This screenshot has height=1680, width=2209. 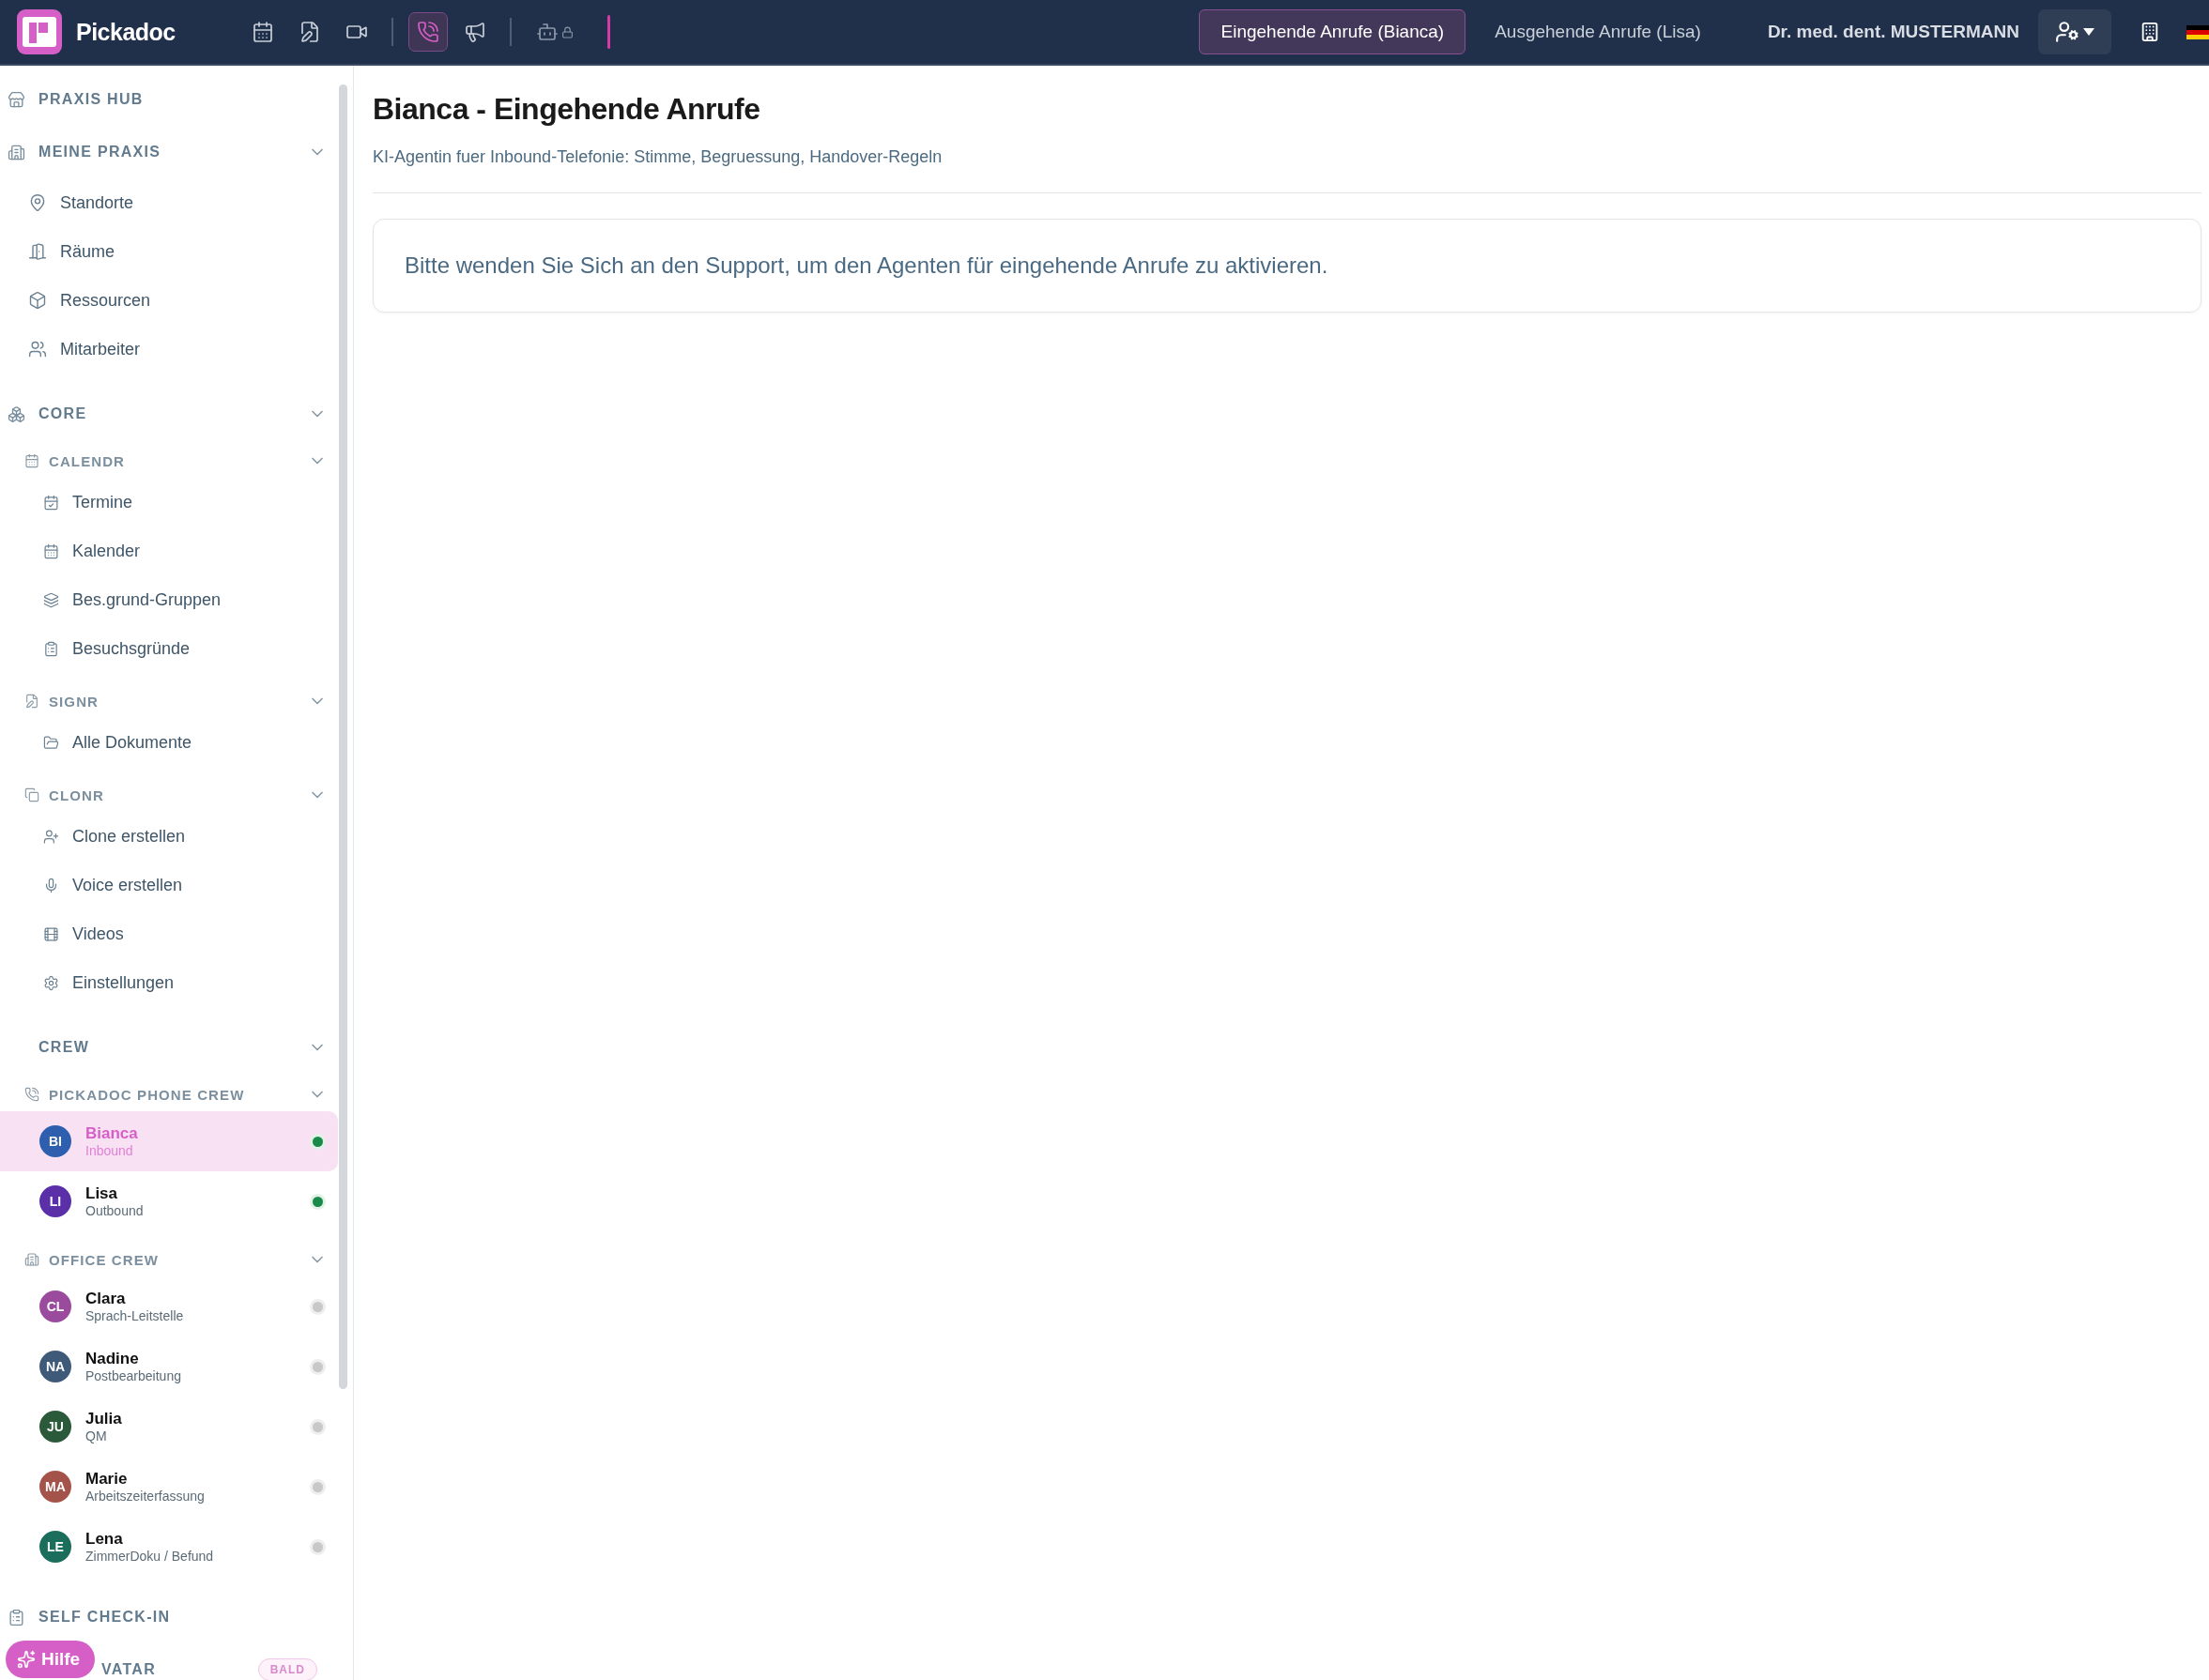 What do you see at coordinates (169, 349) in the screenshot?
I see `nav-link: Mitarbeiter` at bounding box center [169, 349].